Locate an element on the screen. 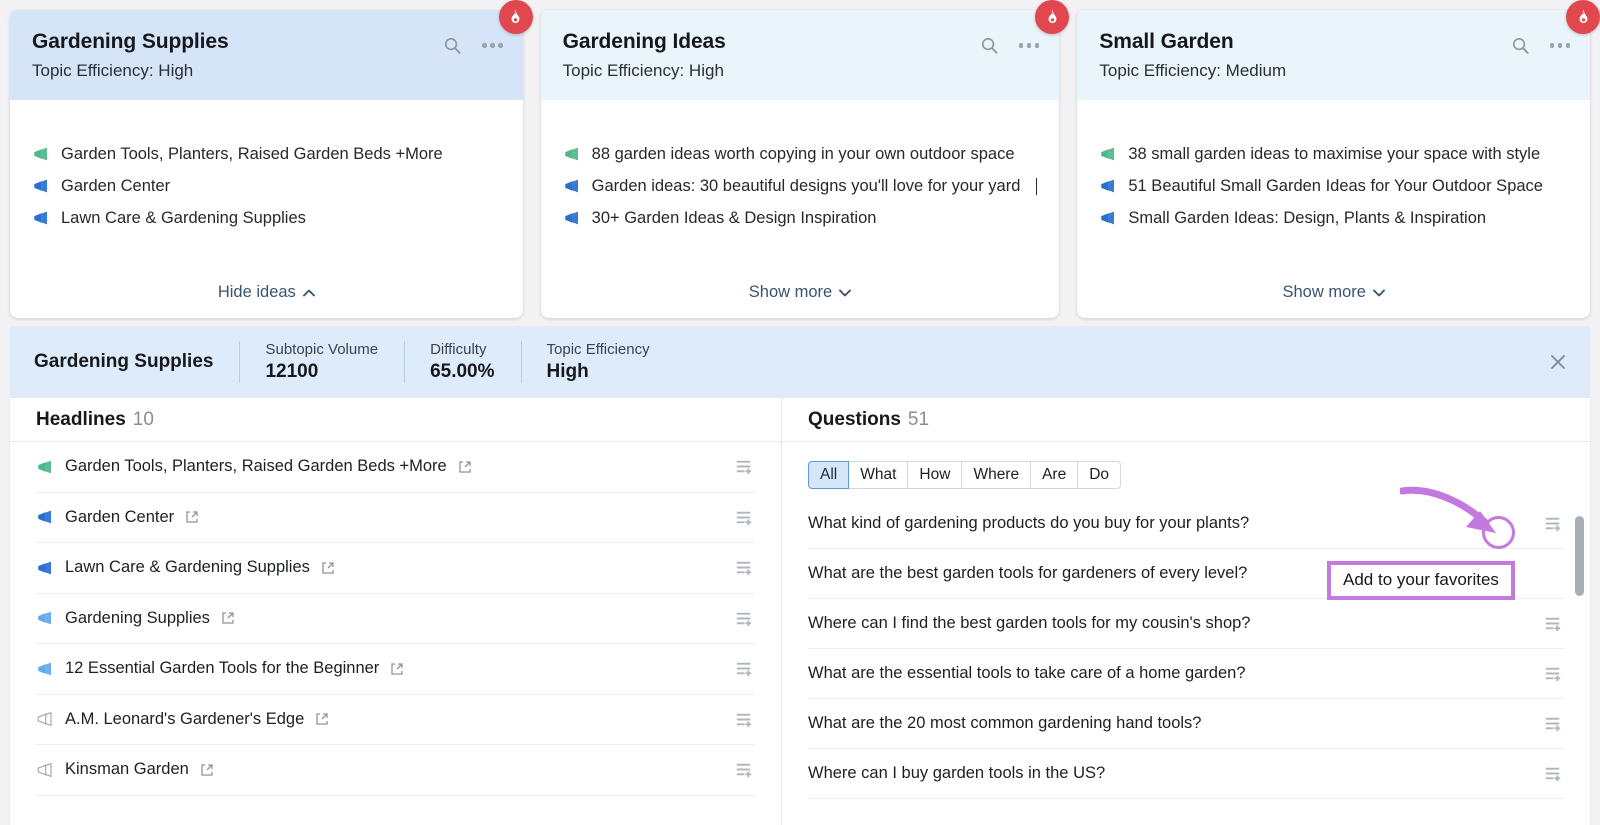  card-toggle-ideas: Hide ideas is located at coordinates (266, 293).